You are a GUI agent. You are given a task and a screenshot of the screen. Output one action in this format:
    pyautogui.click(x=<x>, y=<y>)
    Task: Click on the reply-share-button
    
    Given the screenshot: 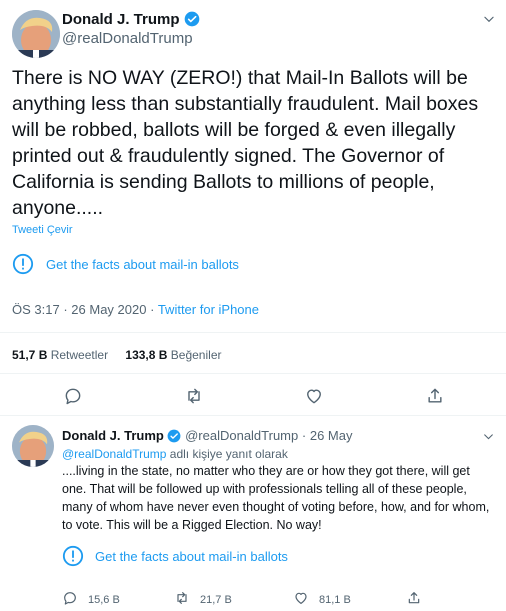 What is the action you would take?
    pyautogui.click(x=414, y=600)
    